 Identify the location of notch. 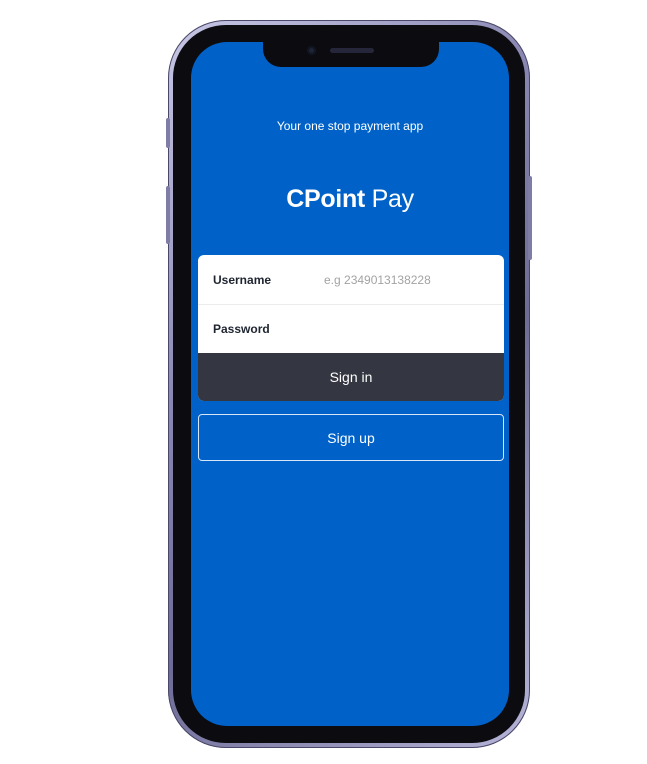
(351, 54).